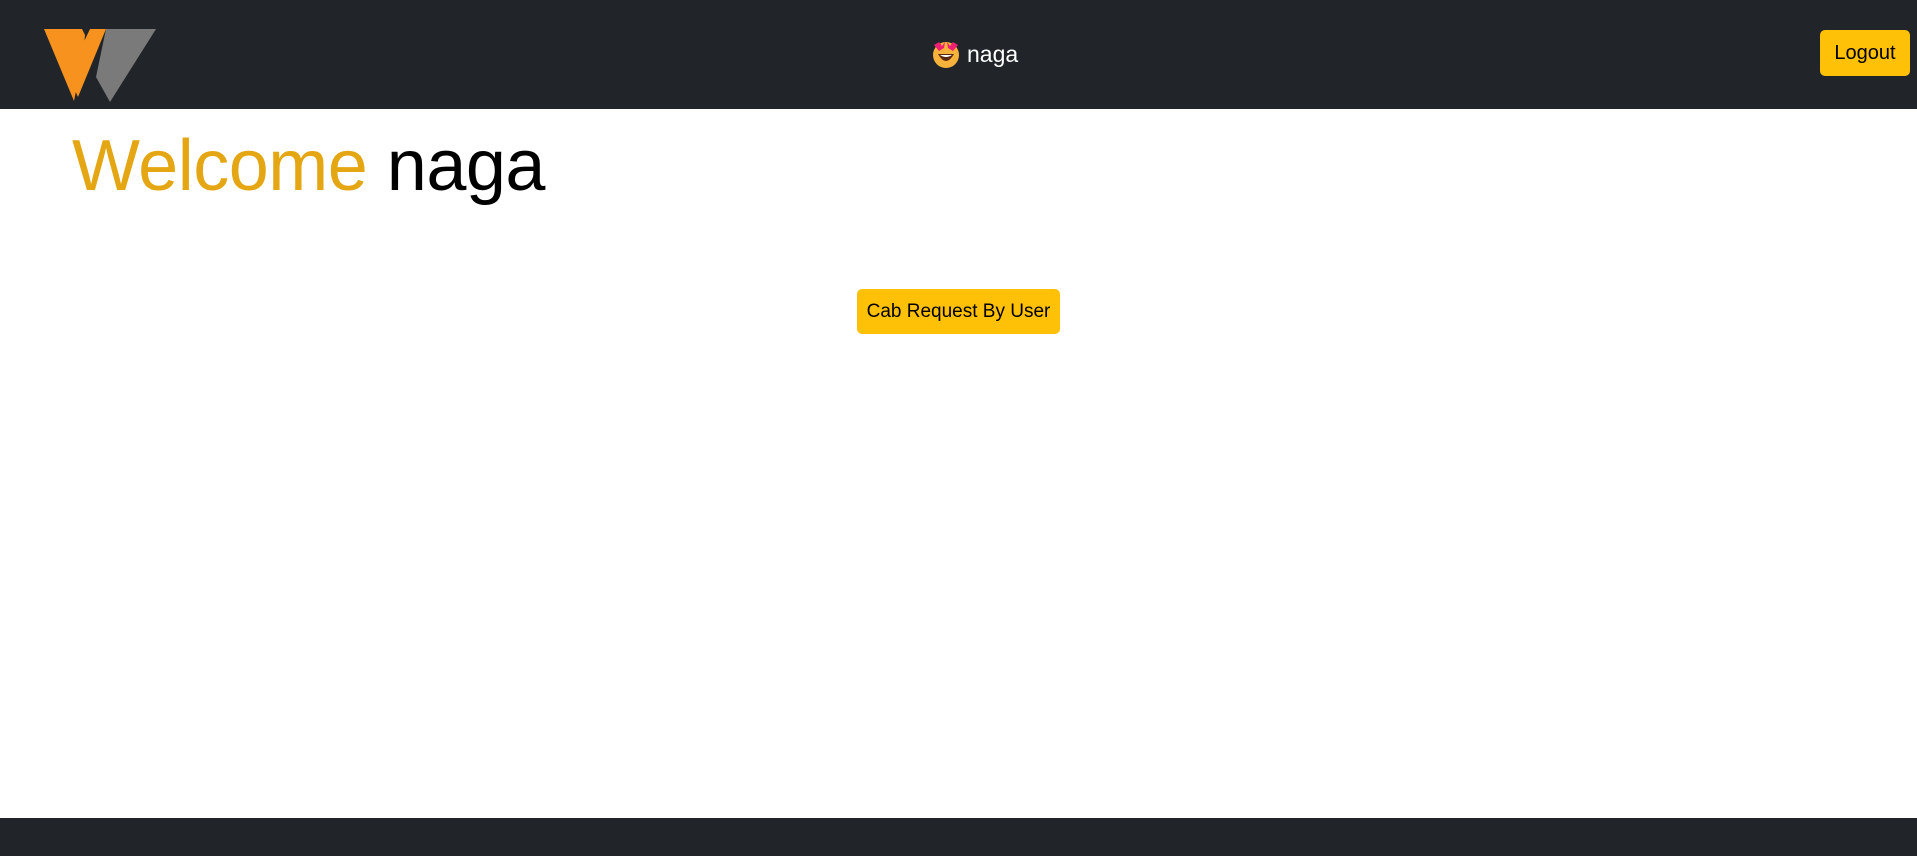 The width and height of the screenshot is (1917, 857). I want to click on star-struck-emoji-icon, so click(946, 55).